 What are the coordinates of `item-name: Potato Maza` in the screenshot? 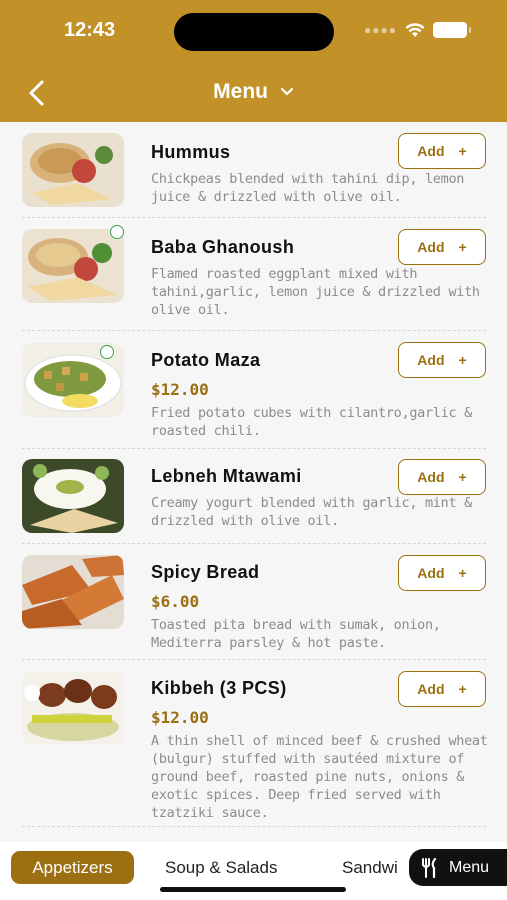 It's located at (206, 360).